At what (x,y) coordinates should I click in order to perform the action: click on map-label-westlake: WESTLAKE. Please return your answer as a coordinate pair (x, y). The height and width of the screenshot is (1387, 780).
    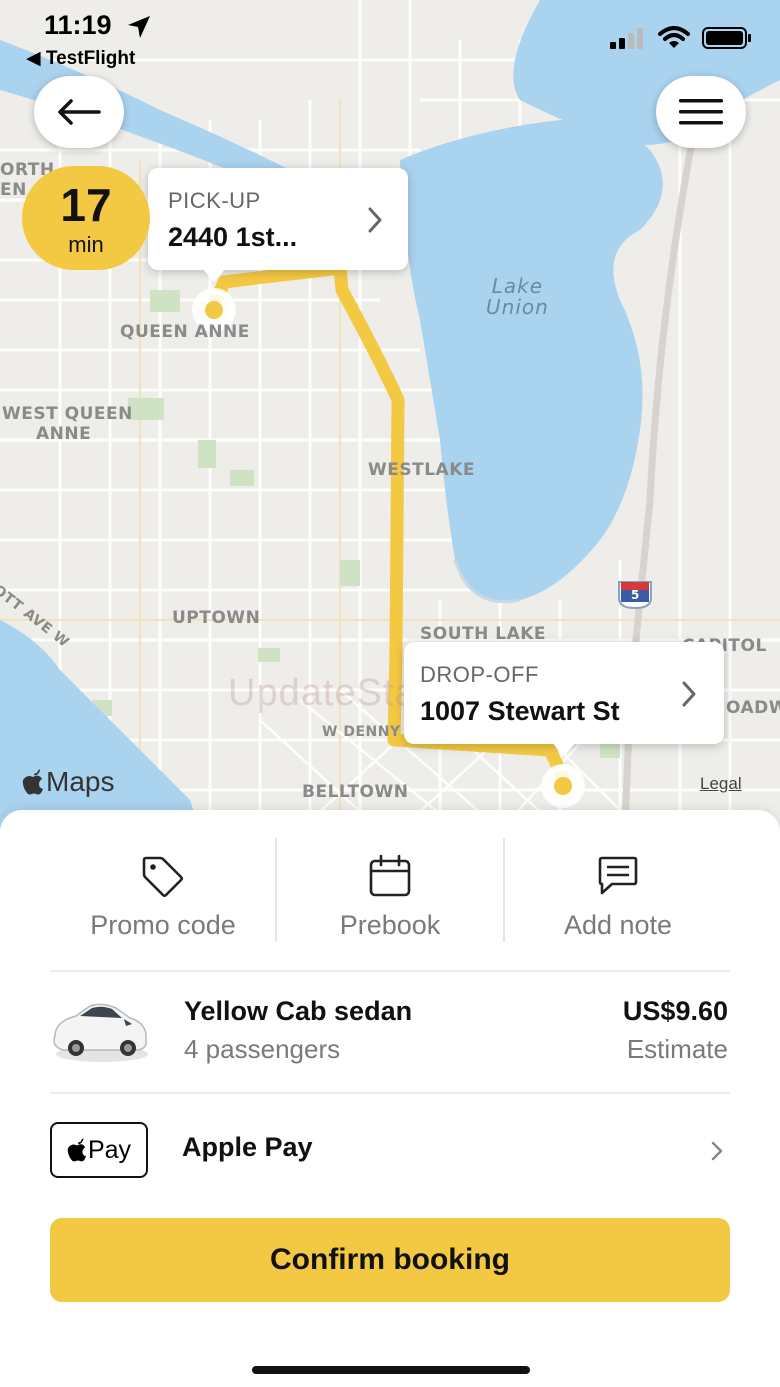
    Looking at the image, I should click on (421, 470).